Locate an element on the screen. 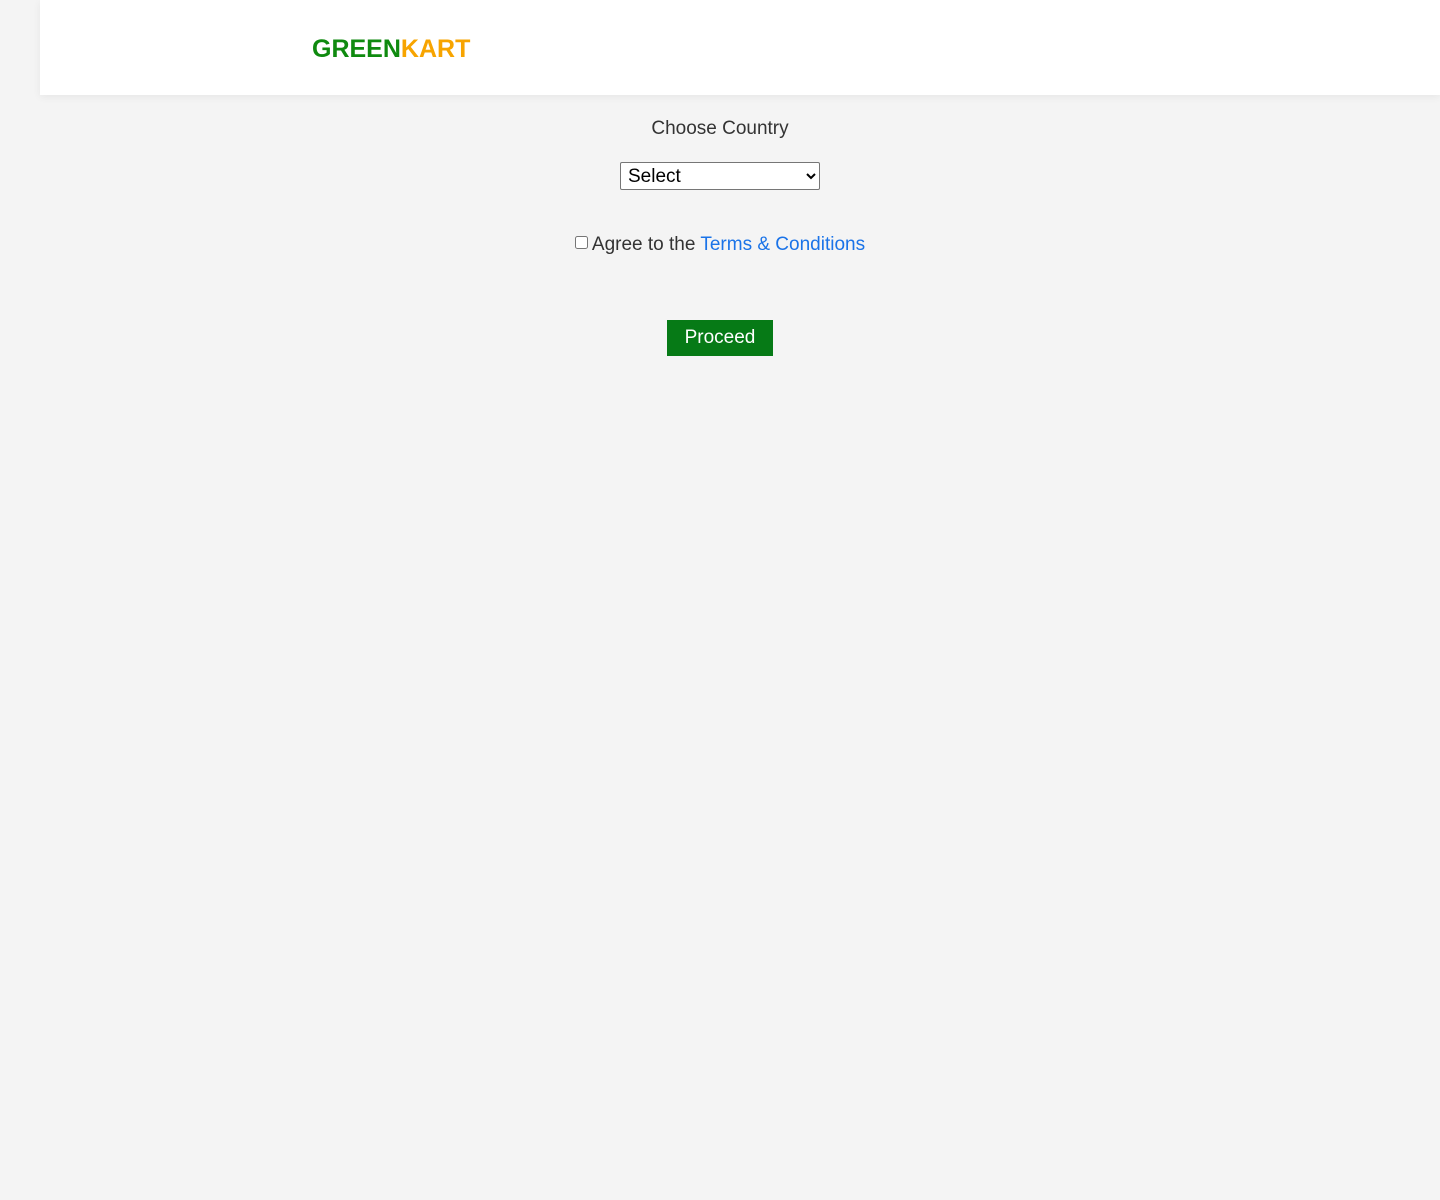 This screenshot has height=1200, width=1440. proceed-button: Proceed is located at coordinates (720, 338).